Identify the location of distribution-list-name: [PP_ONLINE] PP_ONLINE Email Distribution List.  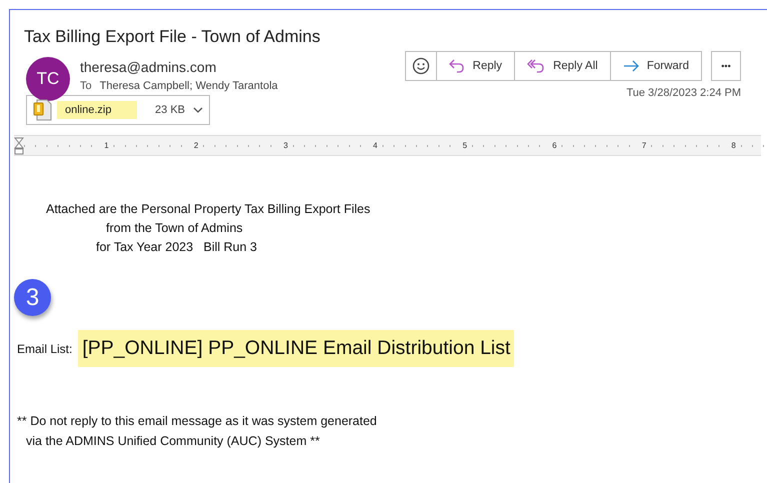
(296, 348).